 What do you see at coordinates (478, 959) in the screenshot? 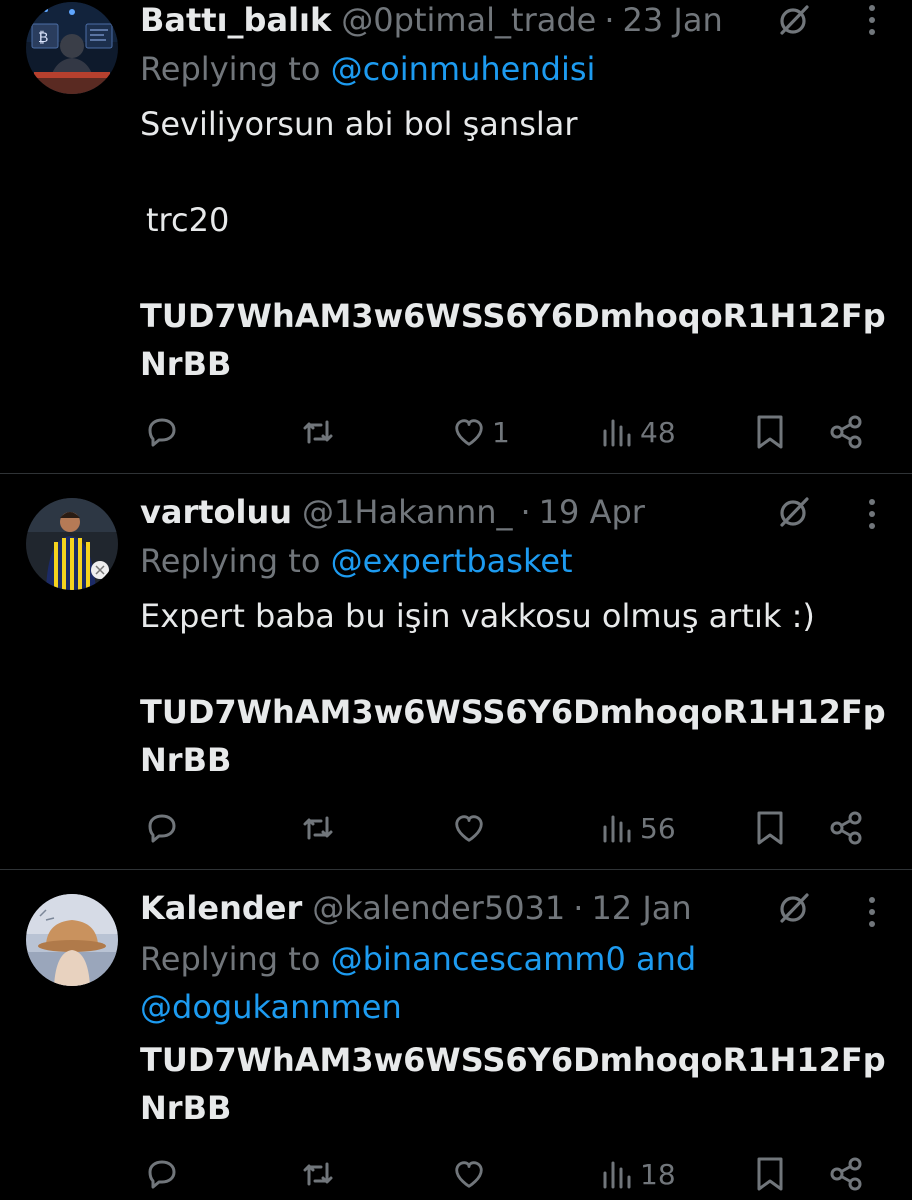
I see `mention-link: @binancescamm0` at bounding box center [478, 959].